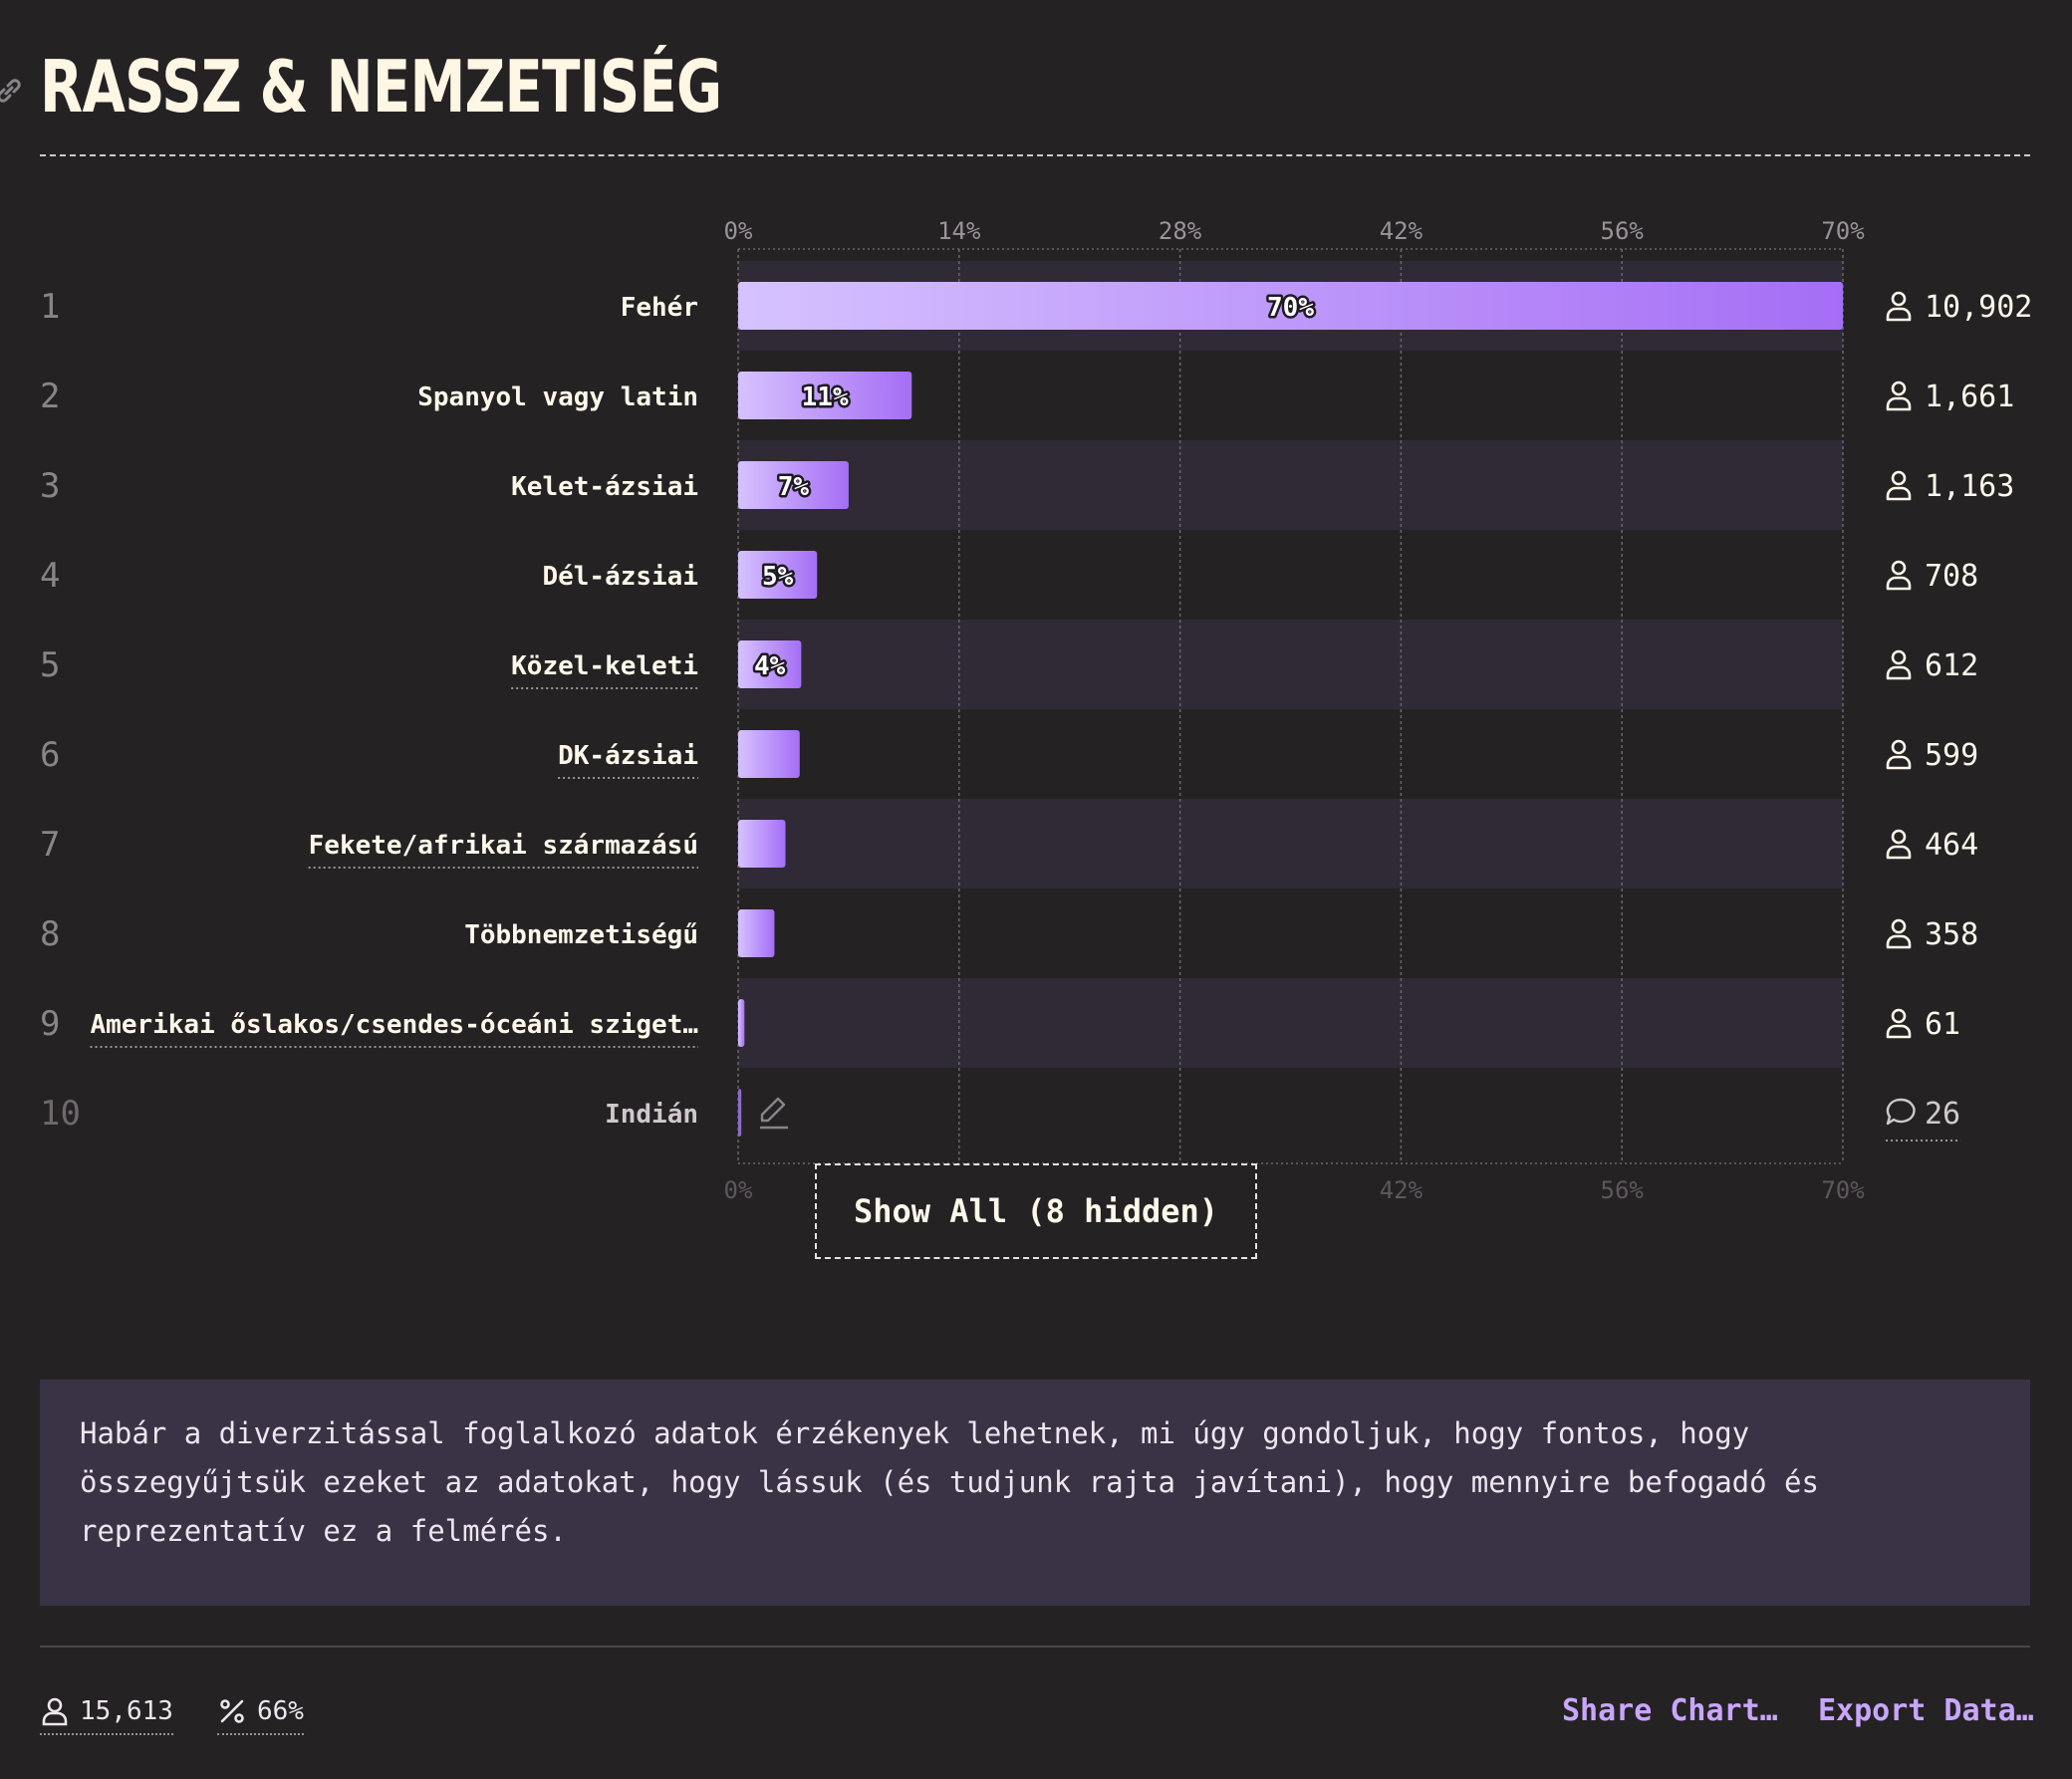 Image resolution: width=2072 pixels, height=1779 pixels. What do you see at coordinates (778, 577) in the screenshot?
I see `bar-value-label: 5%` at bounding box center [778, 577].